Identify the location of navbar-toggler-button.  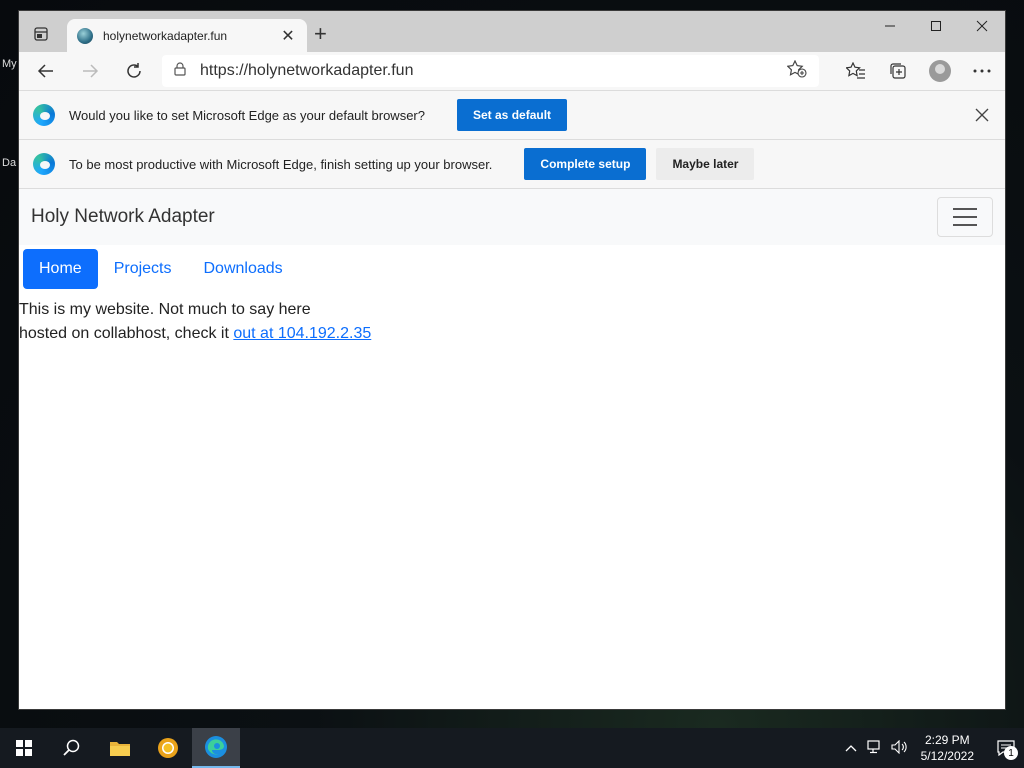
(965, 217).